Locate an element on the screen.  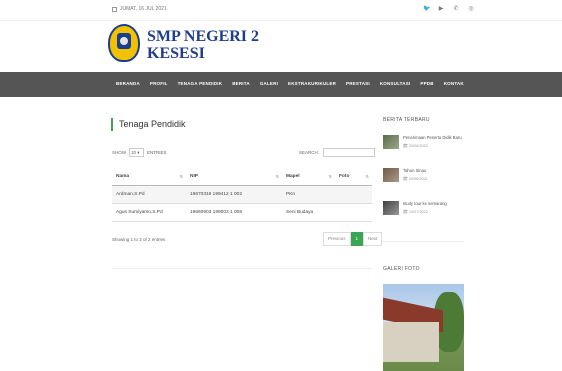
nav-tenaga-pendidik: TENAGA PENDIDIK is located at coordinates (200, 83).